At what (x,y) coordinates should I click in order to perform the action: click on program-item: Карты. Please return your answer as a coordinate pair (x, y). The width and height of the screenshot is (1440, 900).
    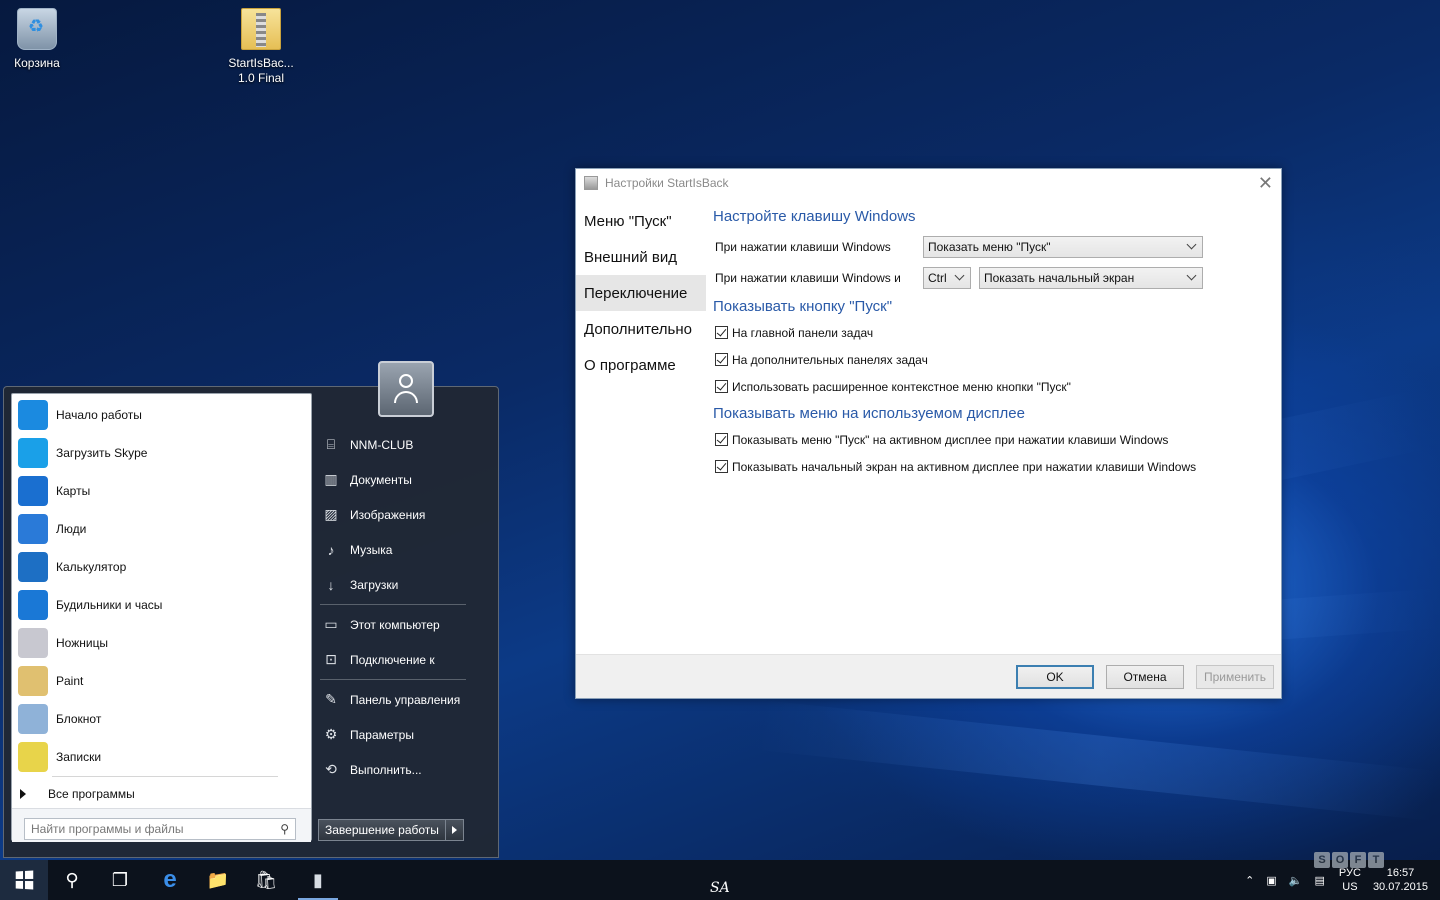
    Looking at the image, I should click on (161, 491).